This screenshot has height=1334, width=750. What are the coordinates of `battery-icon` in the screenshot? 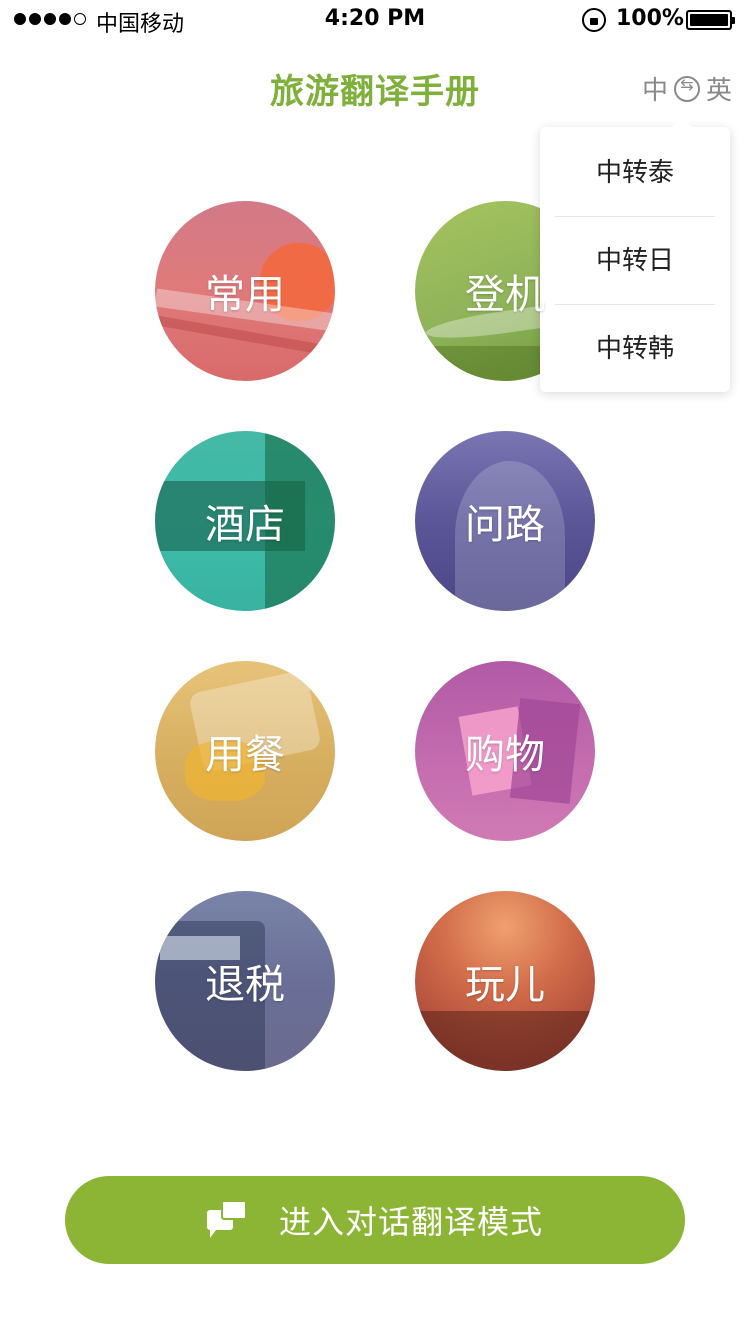 It's located at (710, 20).